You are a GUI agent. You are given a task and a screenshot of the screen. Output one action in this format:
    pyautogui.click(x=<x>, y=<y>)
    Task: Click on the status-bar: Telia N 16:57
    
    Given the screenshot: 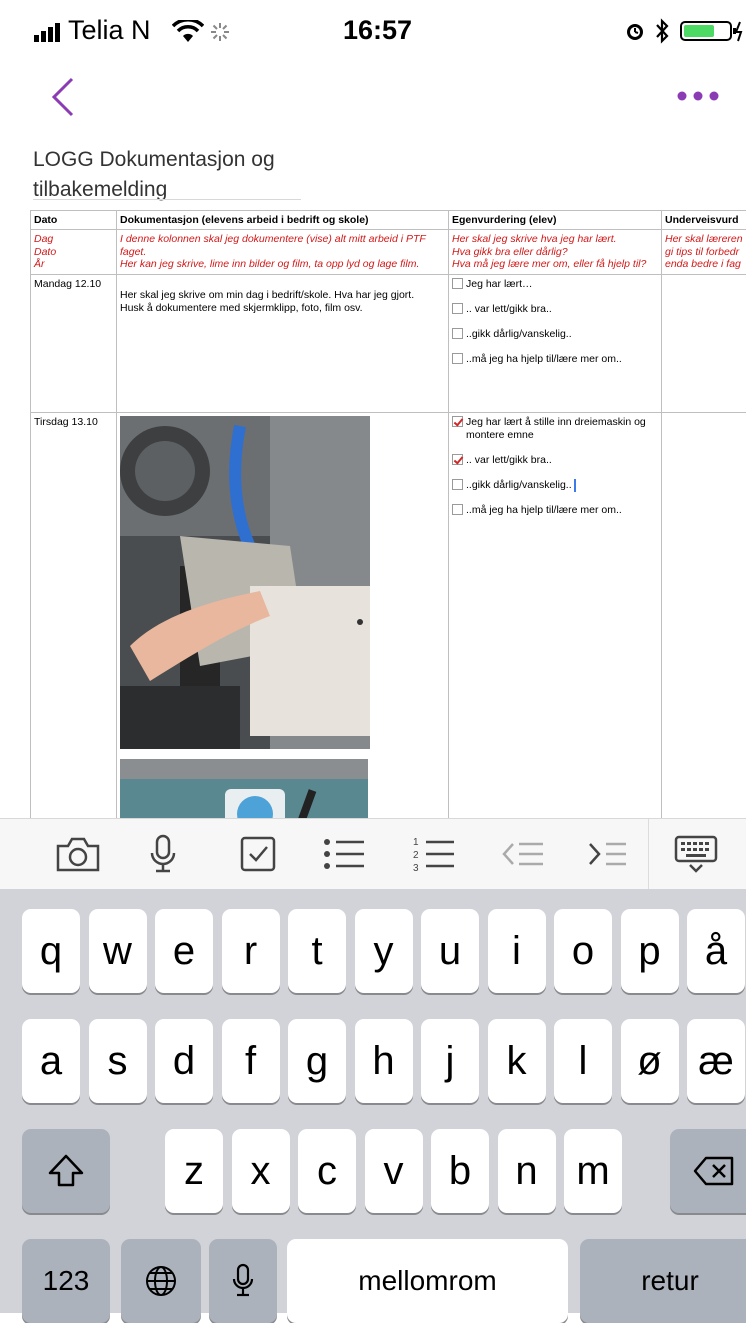 What is the action you would take?
    pyautogui.click(x=373, y=30)
    